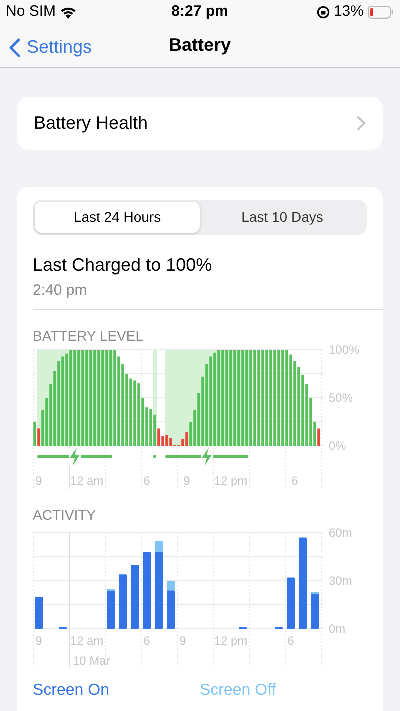 The width and height of the screenshot is (400, 711). I want to click on last-charged-title: Last Charged to 100%, so click(123, 265).